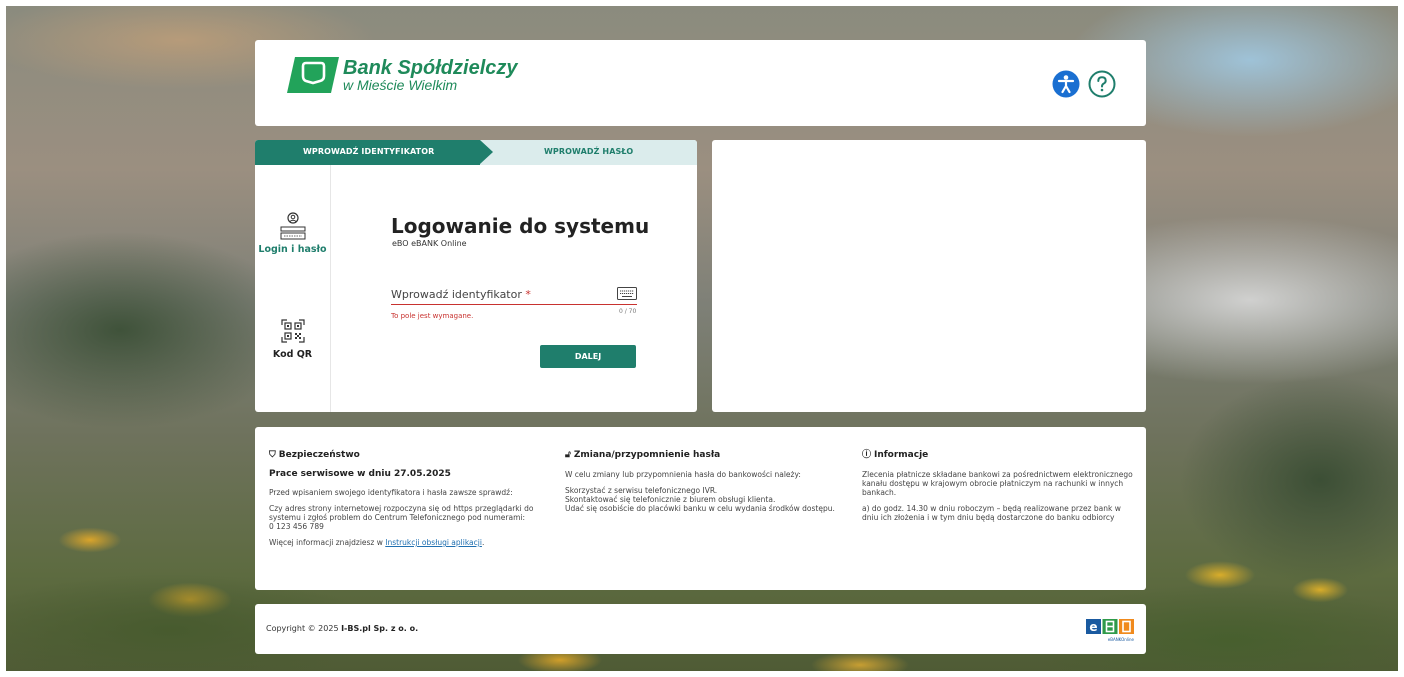 The width and height of the screenshot is (1404, 677). I want to click on ebo-logo: e eBANKOnline, so click(1110, 630).